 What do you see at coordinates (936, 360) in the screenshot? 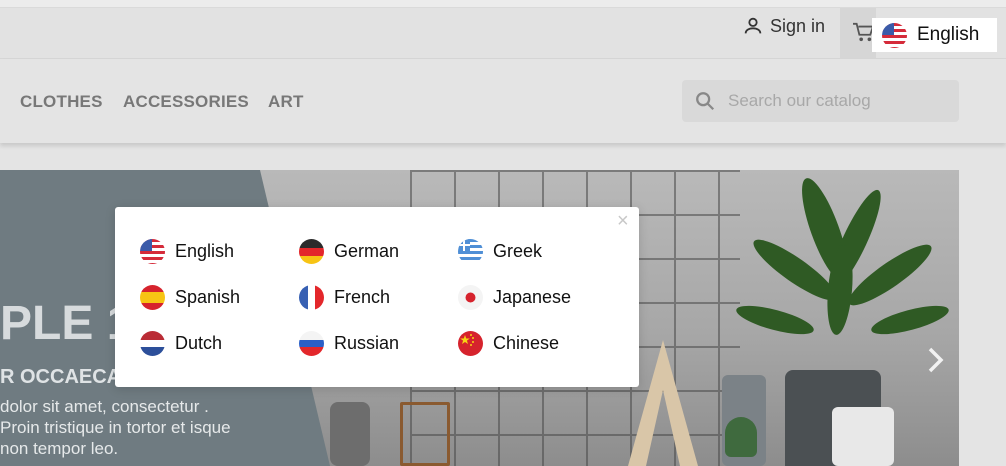
I see `chevron-right-icon` at bounding box center [936, 360].